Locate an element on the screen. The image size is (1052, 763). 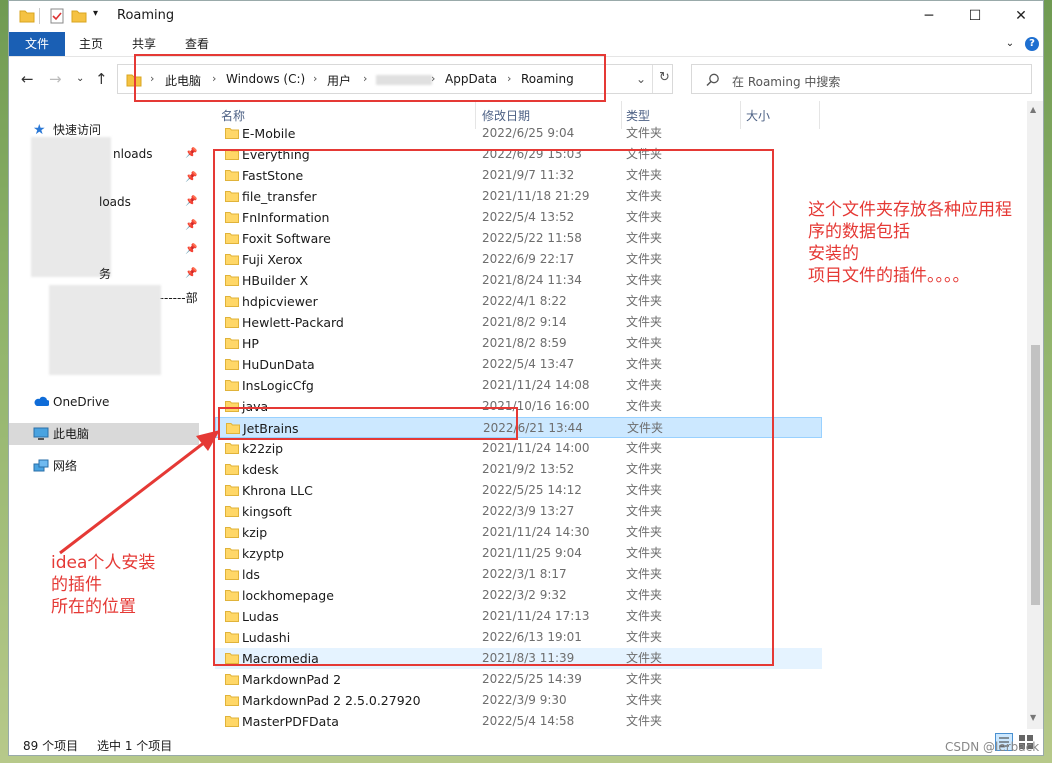
watermark: CSDN @lerback is located at coordinates (992, 747).